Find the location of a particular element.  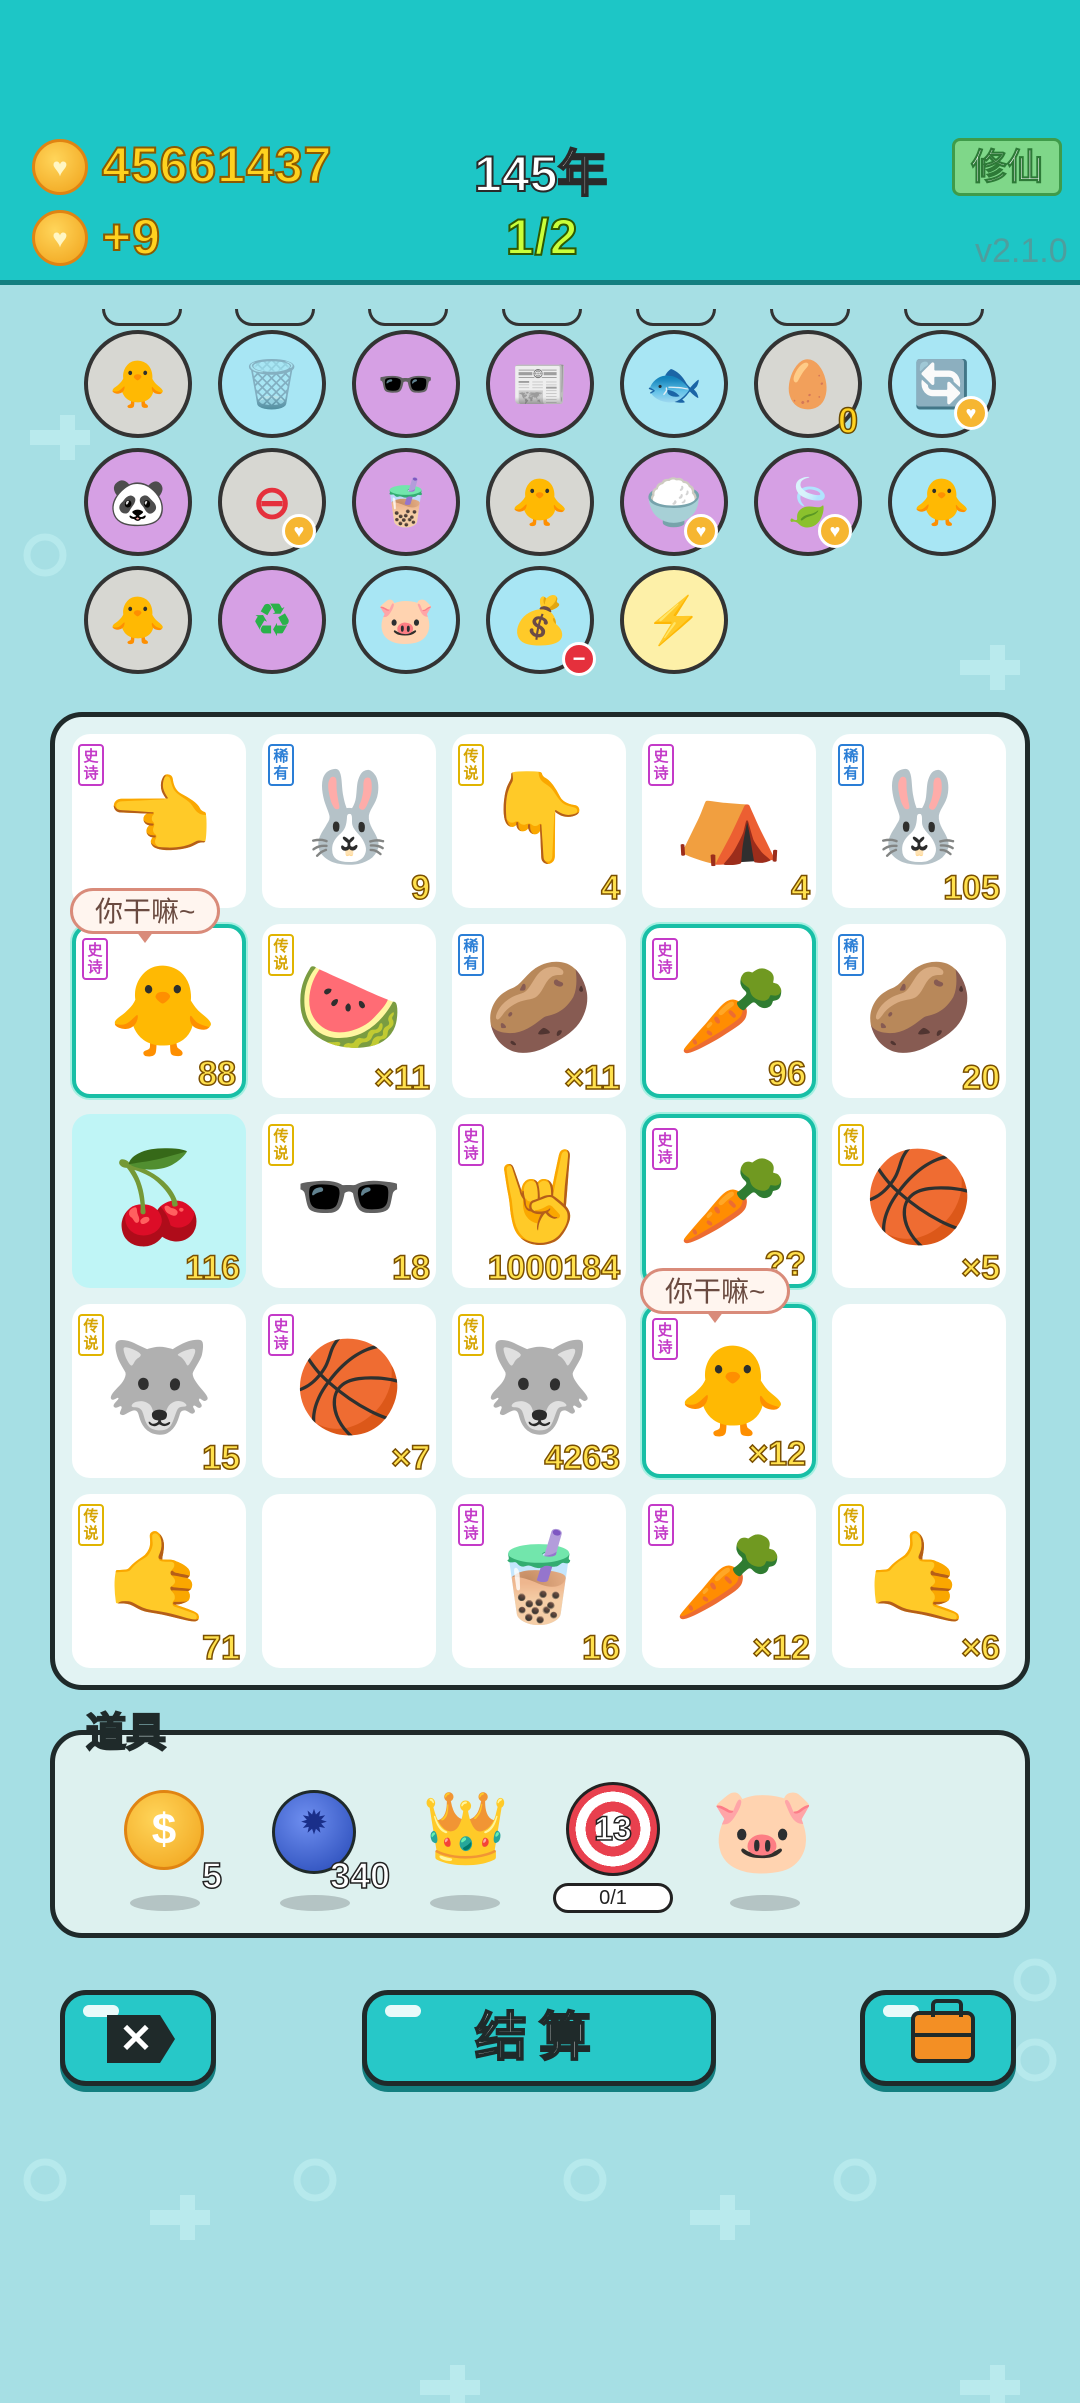

grid-cell: 🍒 116 is located at coordinates (159, 1201).